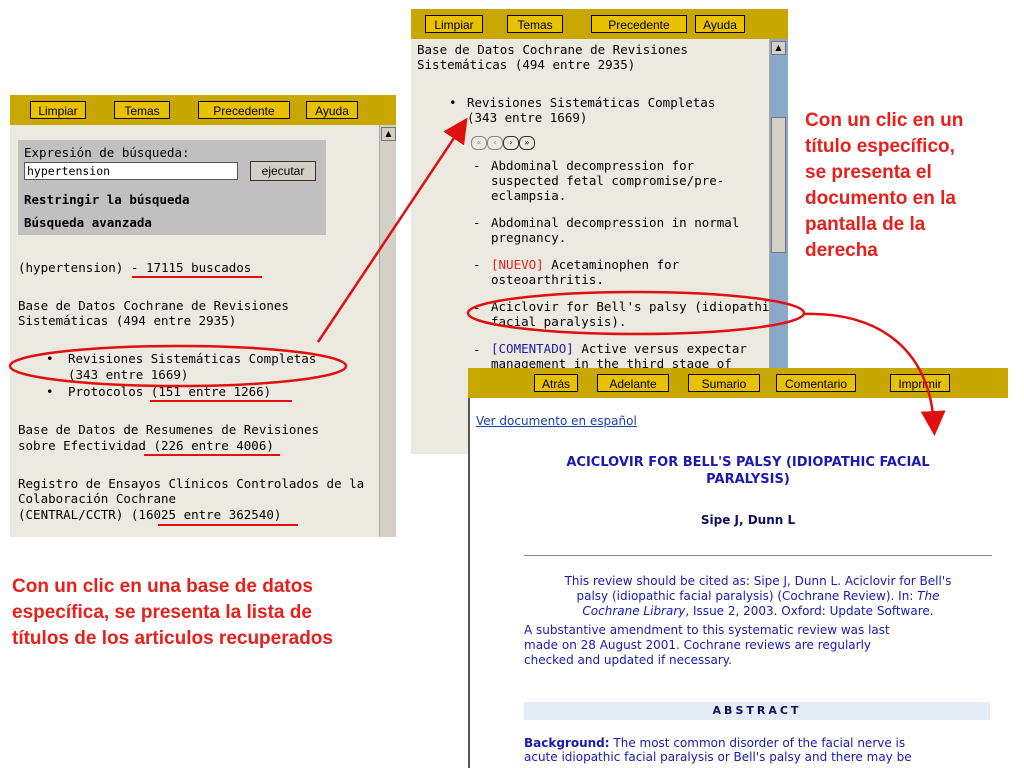 The height and width of the screenshot is (768, 1024). Describe the element at coordinates (724, 383) in the screenshot. I see `summary-button: Sumario` at that location.